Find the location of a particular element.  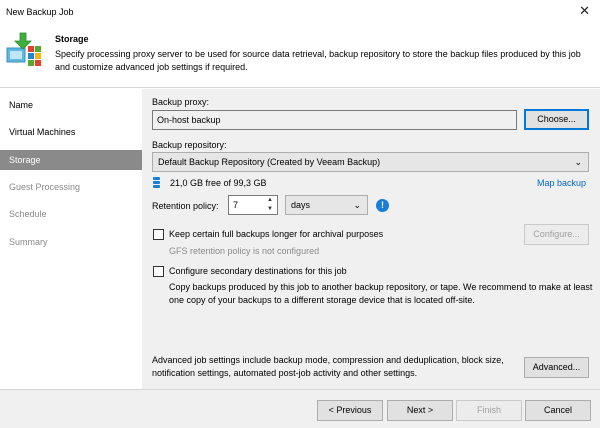

sidebar-item-storage: Storage is located at coordinates (71, 160).